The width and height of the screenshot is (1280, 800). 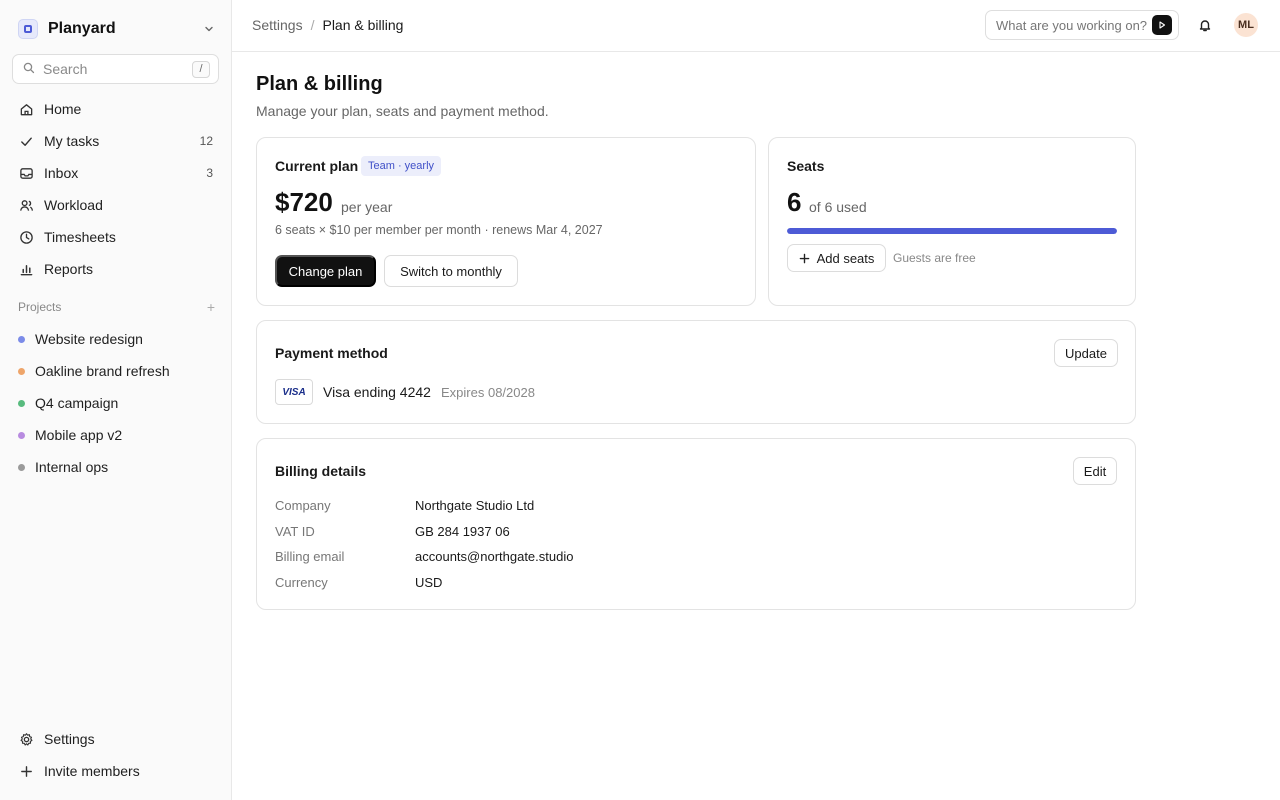 What do you see at coordinates (325, 271) in the screenshot?
I see `change-plan-button: Change plan` at bounding box center [325, 271].